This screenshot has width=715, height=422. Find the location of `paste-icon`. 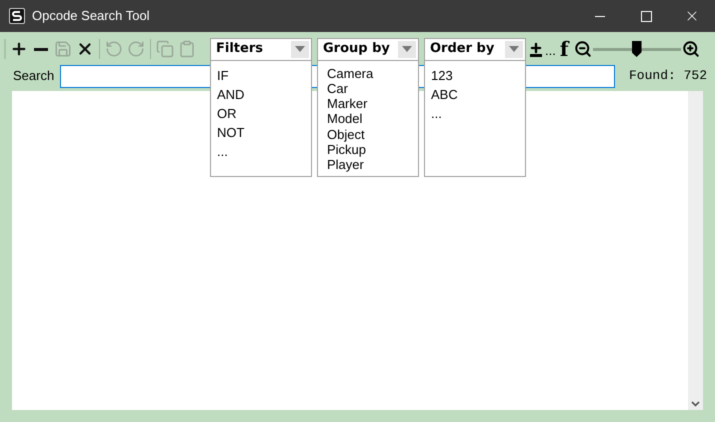

paste-icon is located at coordinates (187, 49).